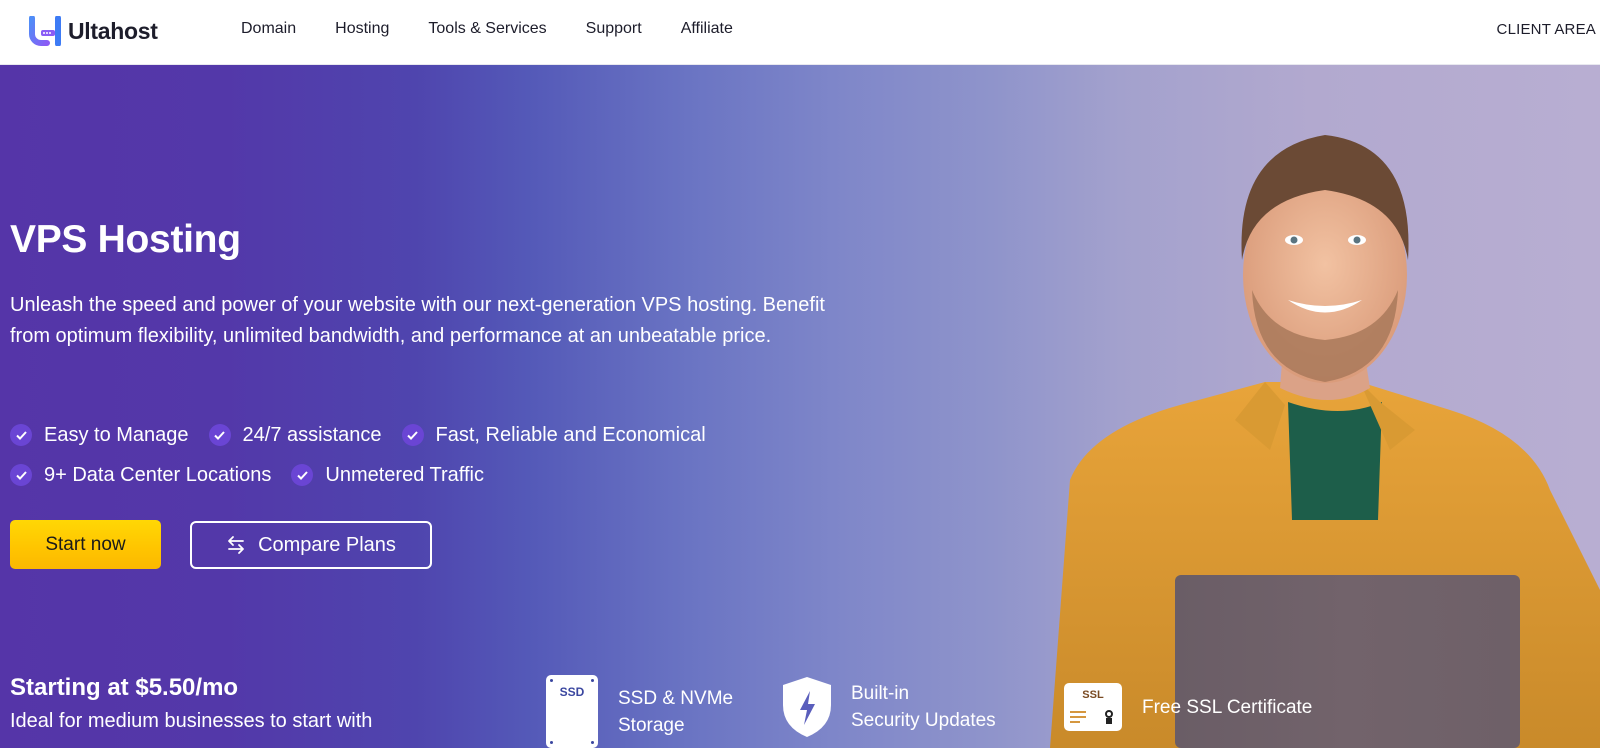  I want to click on feature-item: 9+ Data Center Locations, so click(140, 475).